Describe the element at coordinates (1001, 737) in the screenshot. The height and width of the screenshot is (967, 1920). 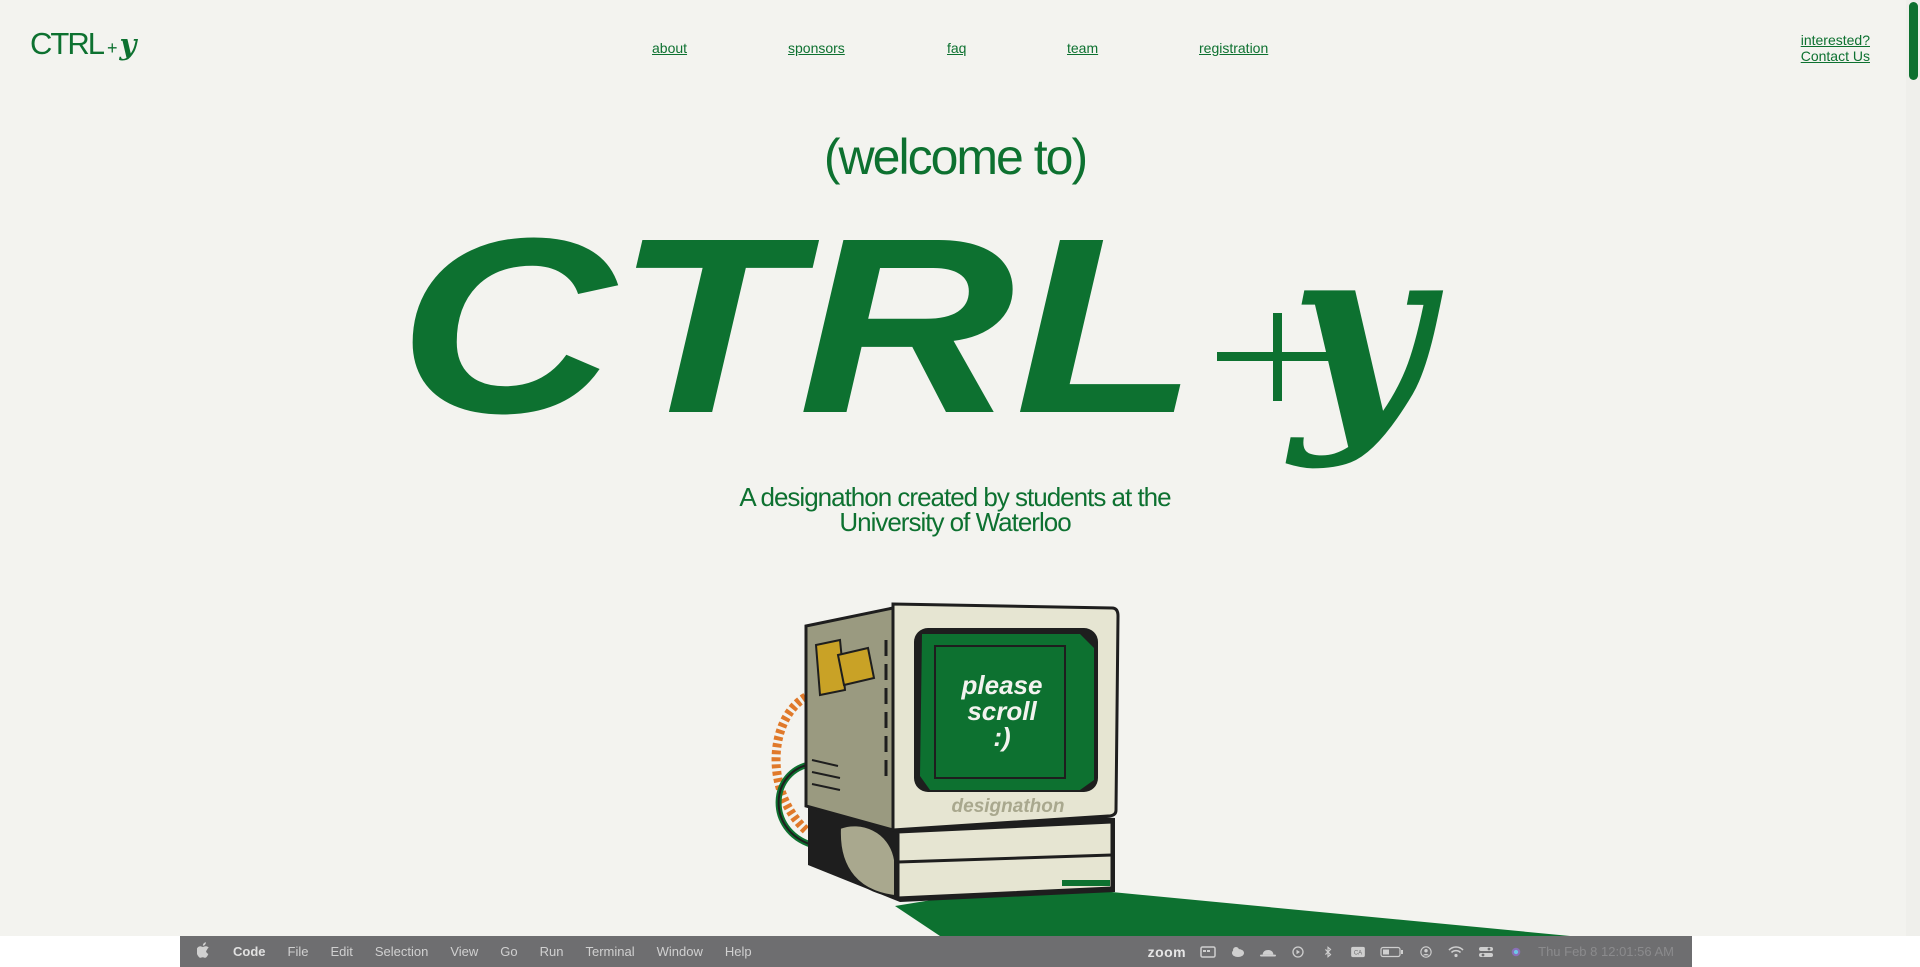
I see `screen-text-line3: :)` at that location.